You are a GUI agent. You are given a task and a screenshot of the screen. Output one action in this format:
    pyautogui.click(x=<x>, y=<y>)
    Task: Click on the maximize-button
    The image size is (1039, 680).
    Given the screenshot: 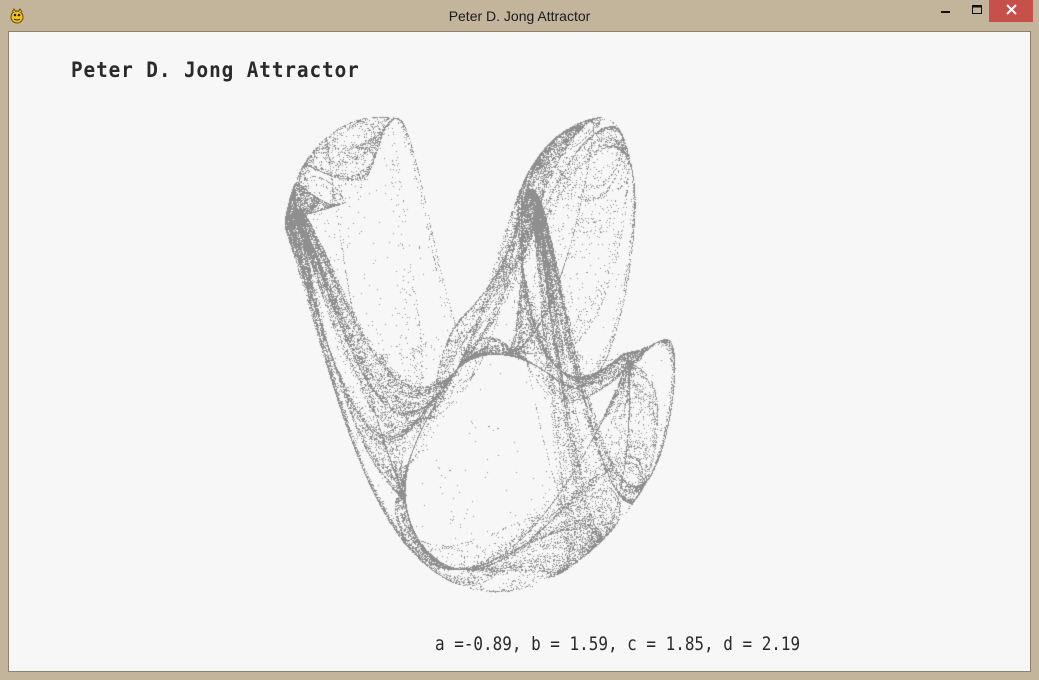 What is the action you would take?
    pyautogui.click(x=977, y=11)
    